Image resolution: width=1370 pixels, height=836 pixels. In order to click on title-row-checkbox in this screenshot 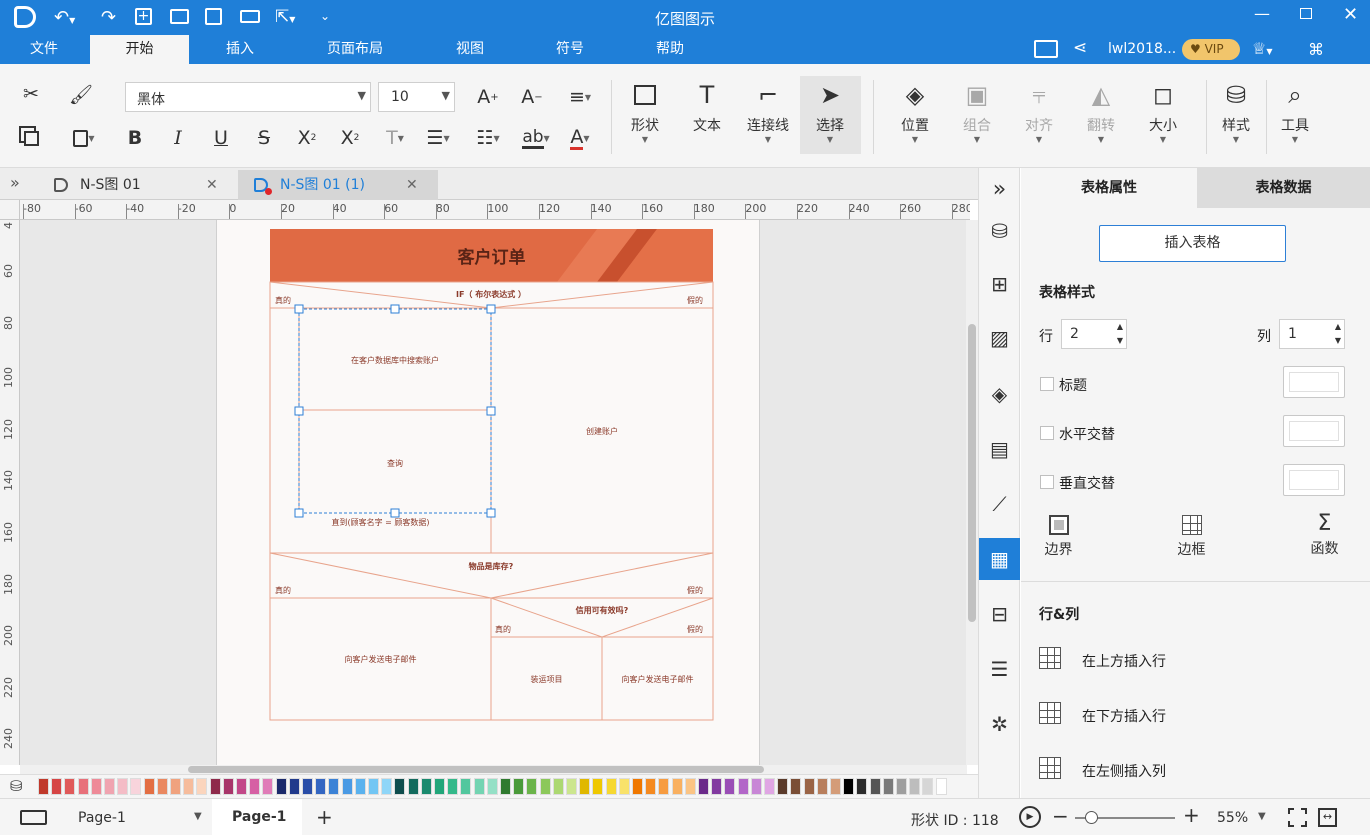, I will do `click(1047, 384)`.